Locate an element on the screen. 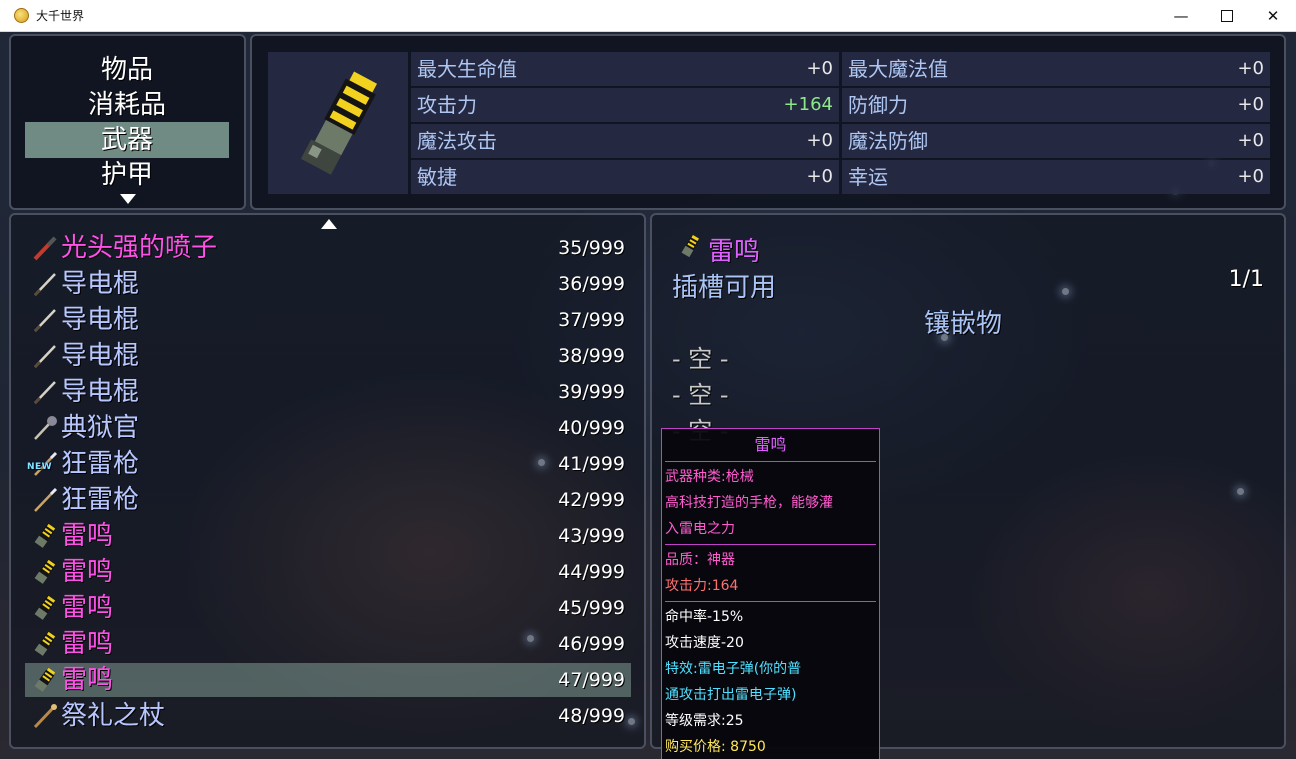 The height and width of the screenshot is (759, 1296). item-quantity: 47/999 is located at coordinates (591, 680).